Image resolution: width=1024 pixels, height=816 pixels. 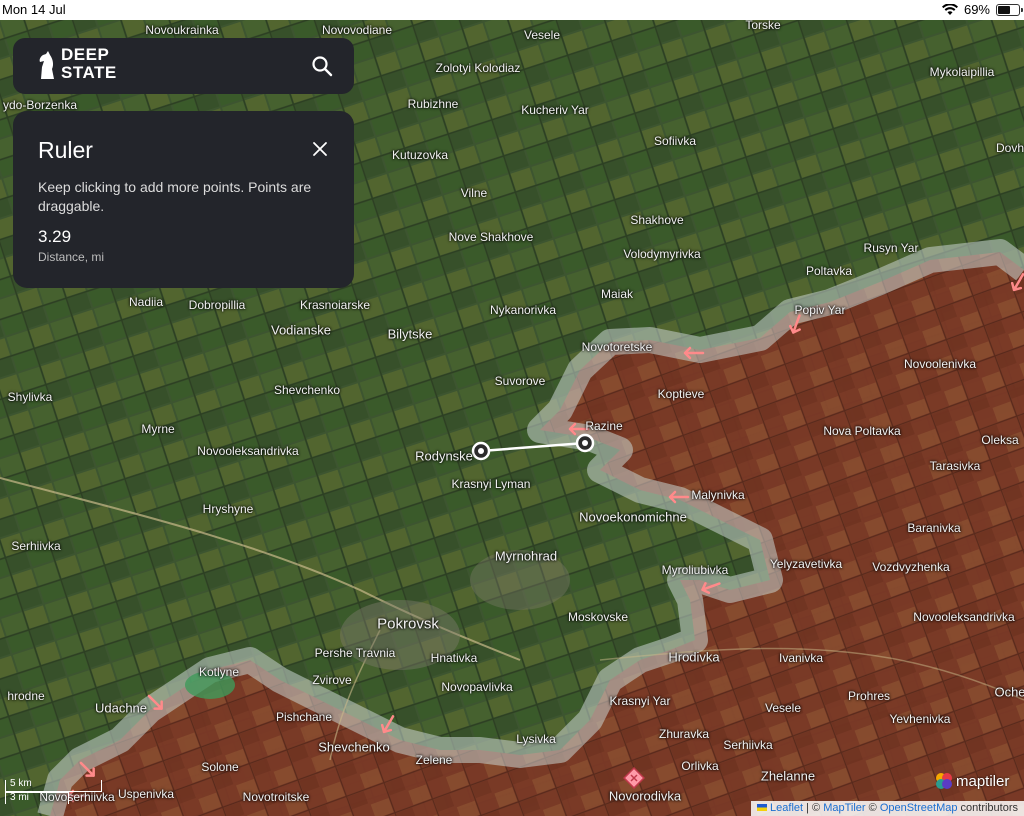 What do you see at coordinates (675, 141) in the screenshot?
I see `place-label: Sofiivka` at bounding box center [675, 141].